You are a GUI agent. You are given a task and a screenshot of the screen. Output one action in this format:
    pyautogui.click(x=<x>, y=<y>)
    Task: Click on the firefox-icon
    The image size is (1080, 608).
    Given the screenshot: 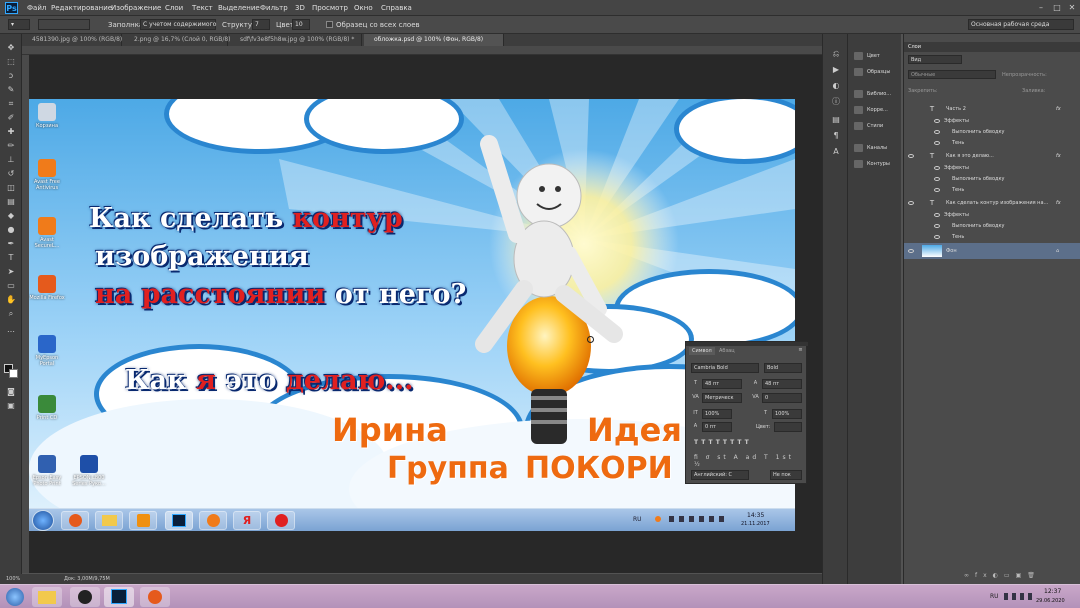 What is the action you would take?
    pyautogui.click(x=155, y=597)
    